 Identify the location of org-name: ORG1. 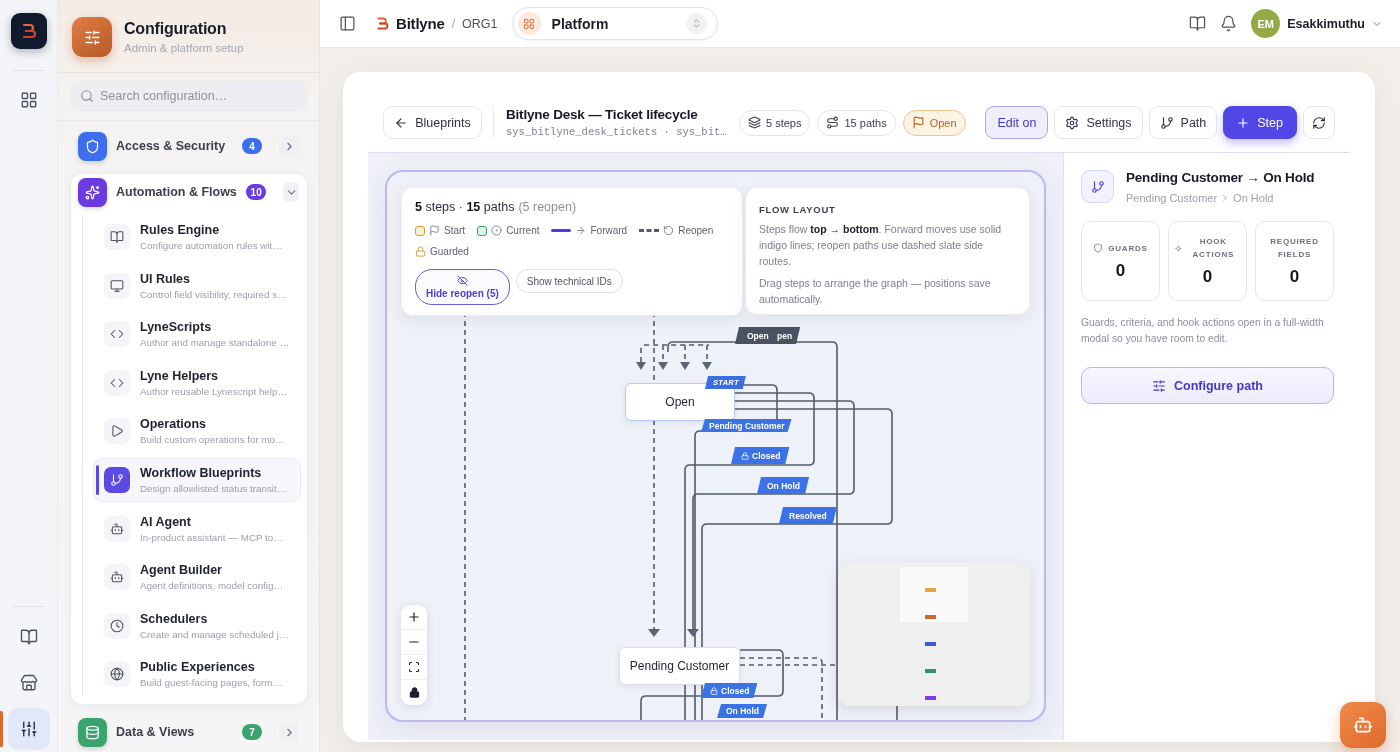
(480, 23).